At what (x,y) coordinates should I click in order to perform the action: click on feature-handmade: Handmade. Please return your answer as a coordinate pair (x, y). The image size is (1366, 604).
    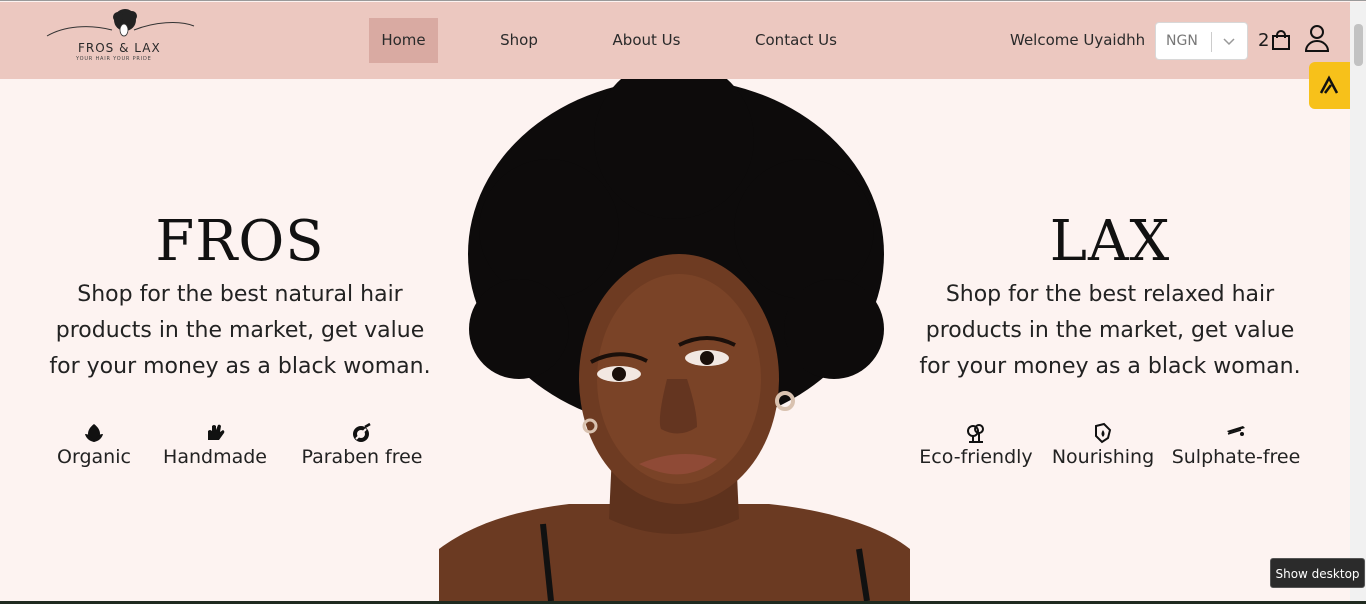
    Looking at the image, I should click on (215, 445).